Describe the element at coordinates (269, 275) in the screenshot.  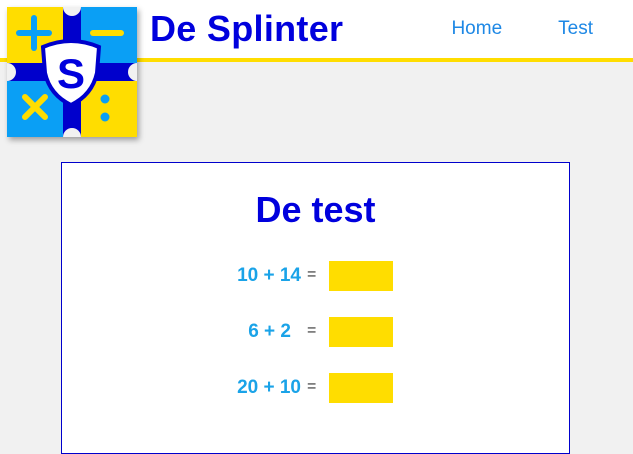
I see `question-expression: 10 + 14` at that location.